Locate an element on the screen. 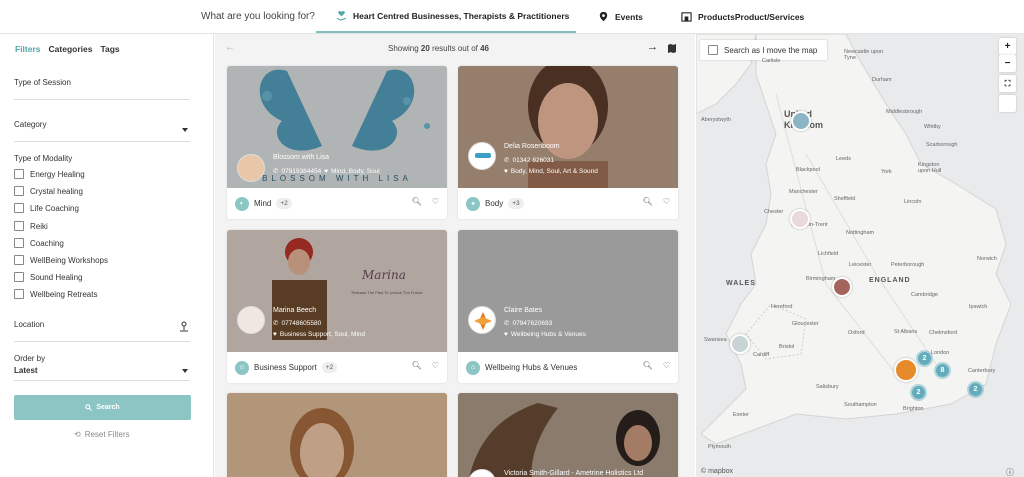 The image size is (1024, 477). shop-icon is located at coordinates (686, 17).